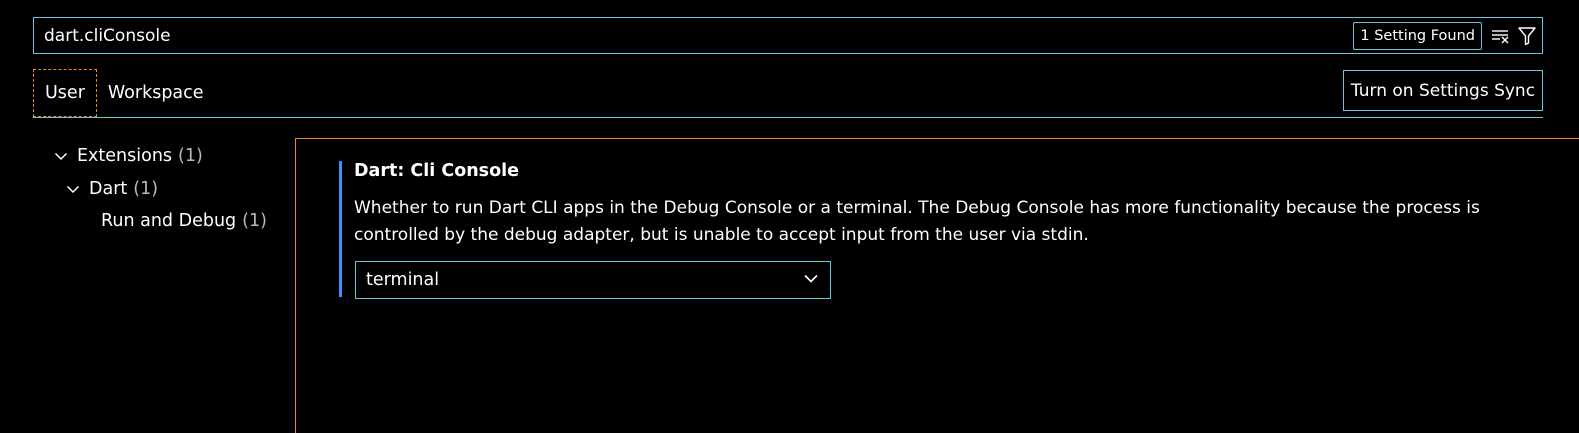 Image resolution: width=1579 pixels, height=433 pixels. What do you see at coordinates (436, 171) in the screenshot?
I see `setting-title: Dart: Cli Console` at bounding box center [436, 171].